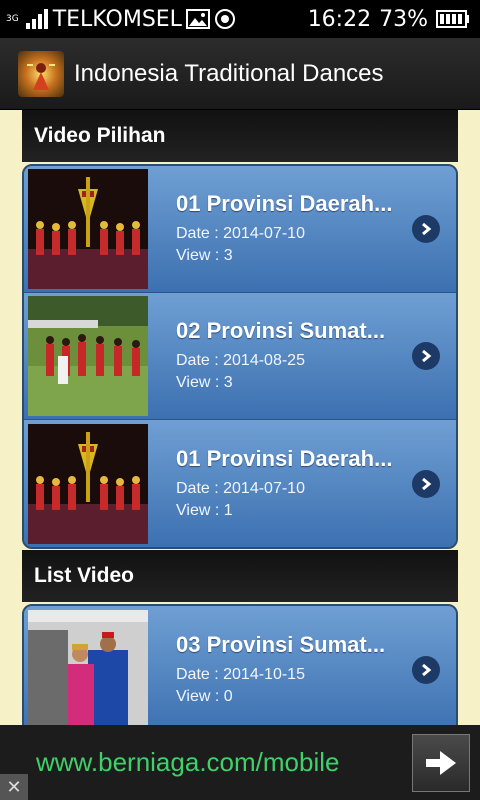 This screenshot has width=480, height=800. What do you see at coordinates (100, 135) in the screenshot?
I see `section-title-featured: Video Pilihan` at bounding box center [100, 135].